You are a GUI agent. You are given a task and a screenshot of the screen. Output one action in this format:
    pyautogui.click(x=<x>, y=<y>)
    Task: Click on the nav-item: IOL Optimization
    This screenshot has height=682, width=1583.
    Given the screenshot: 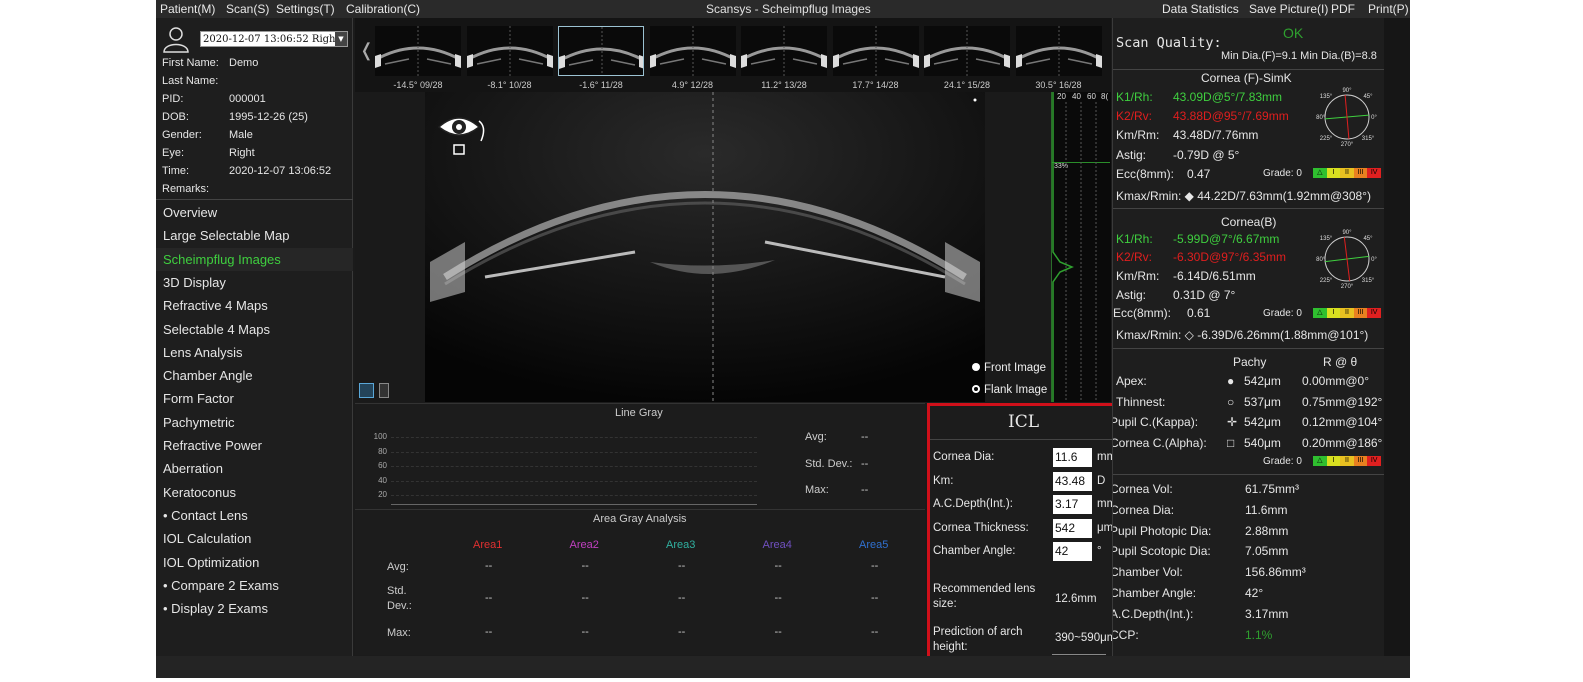 What is the action you would take?
    pyautogui.click(x=254, y=562)
    